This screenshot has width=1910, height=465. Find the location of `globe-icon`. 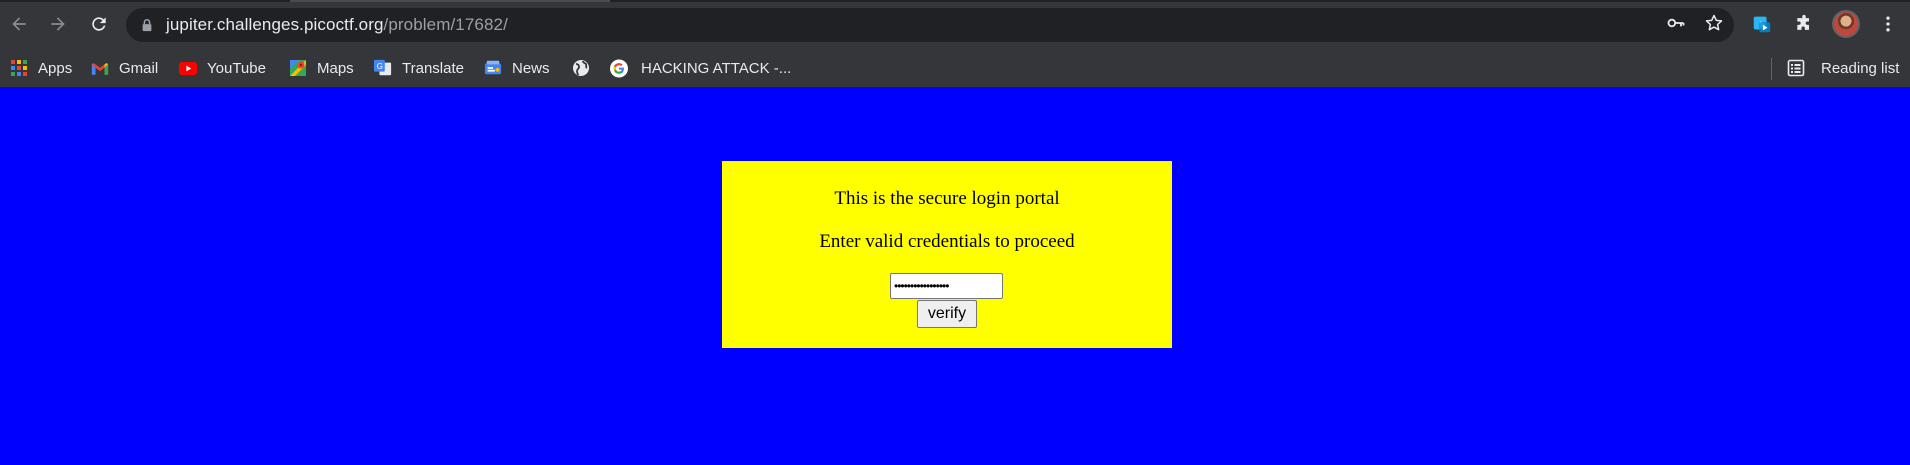

globe-icon is located at coordinates (581, 68).